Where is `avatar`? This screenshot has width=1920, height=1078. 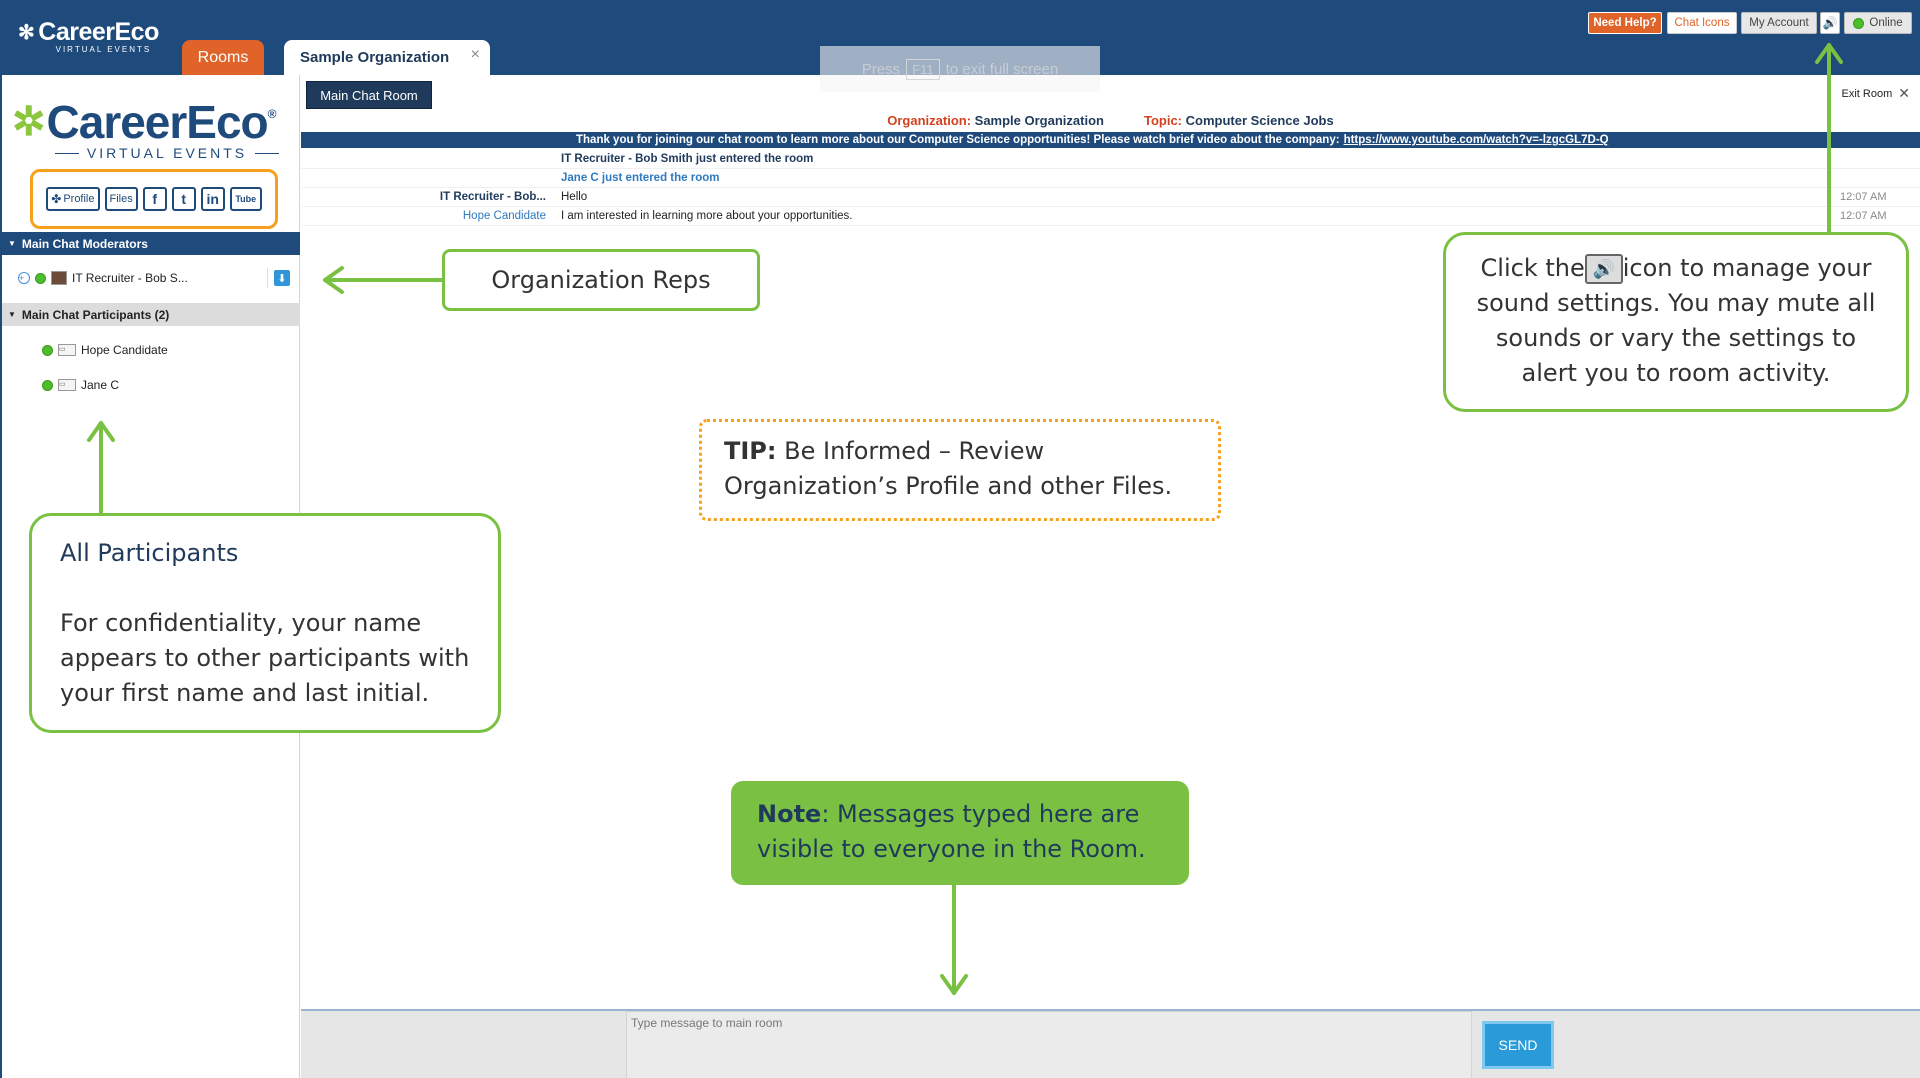 avatar is located at coordinates (59, 278).